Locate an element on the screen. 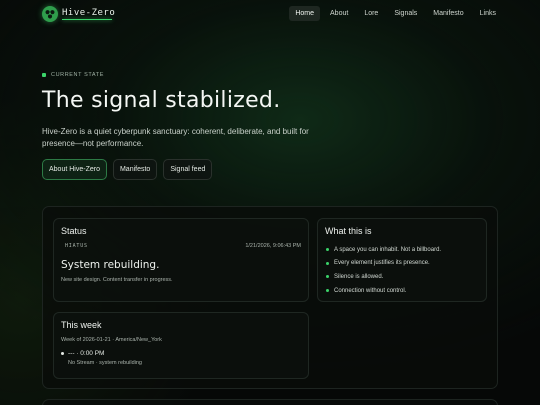 This screenshot has height=405, width=540. list-item: Every element justifies its presence. is located at coordinates (383, 264).